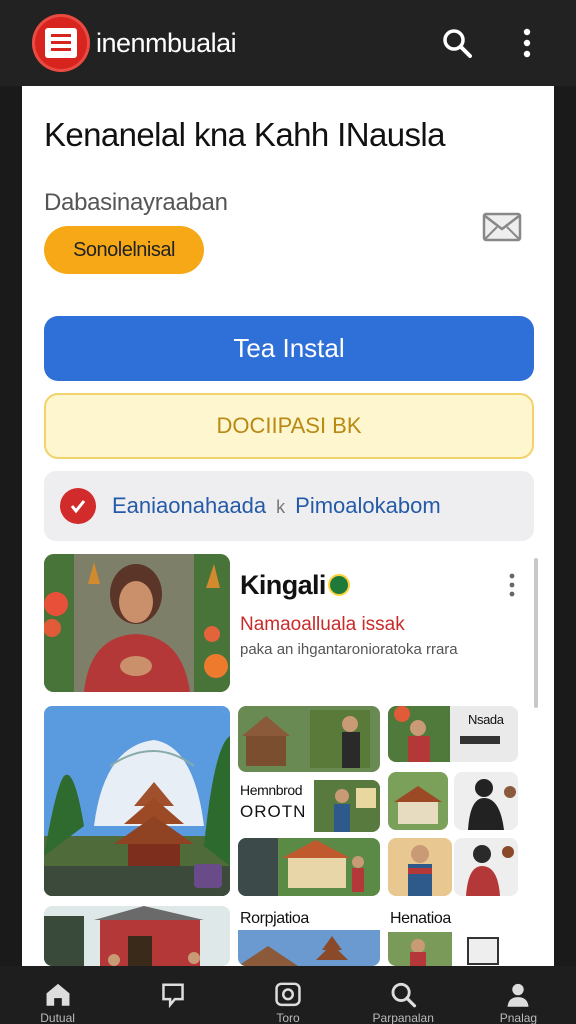 The image size is (576, 1024). I want to click on featured-photo, so click(137, 623).